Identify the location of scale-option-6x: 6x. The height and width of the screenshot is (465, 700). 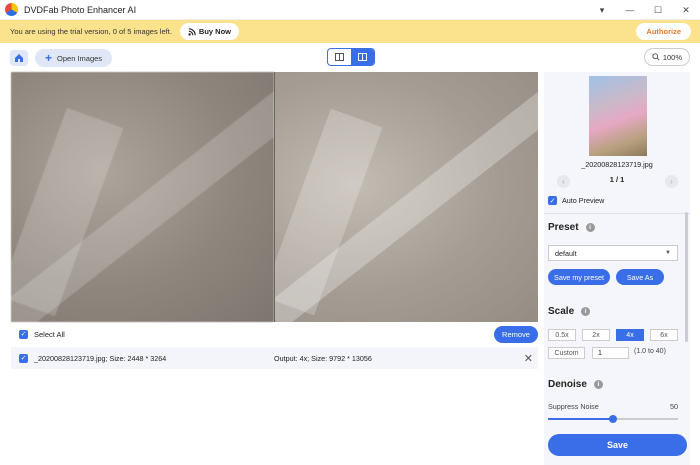
(664, 335).